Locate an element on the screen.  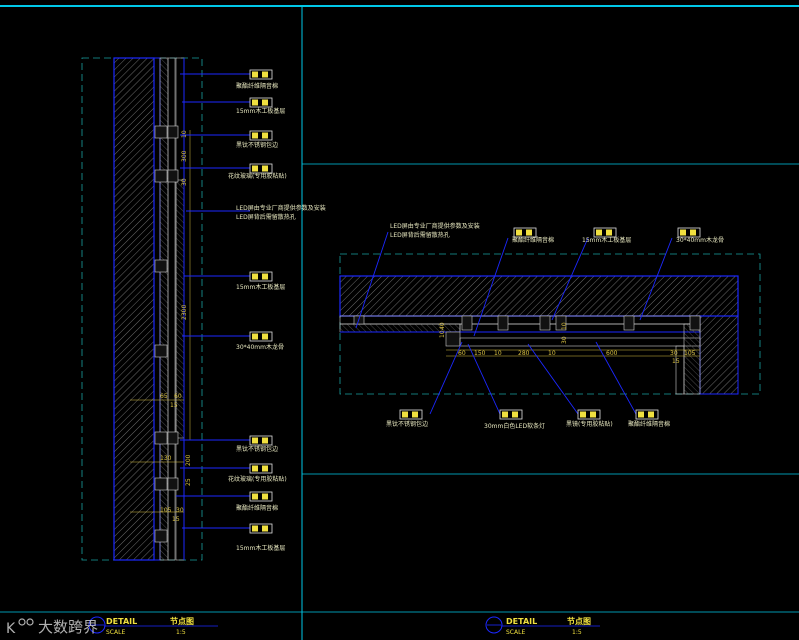
dim-label: 600 is located at coordinates (612, 353).